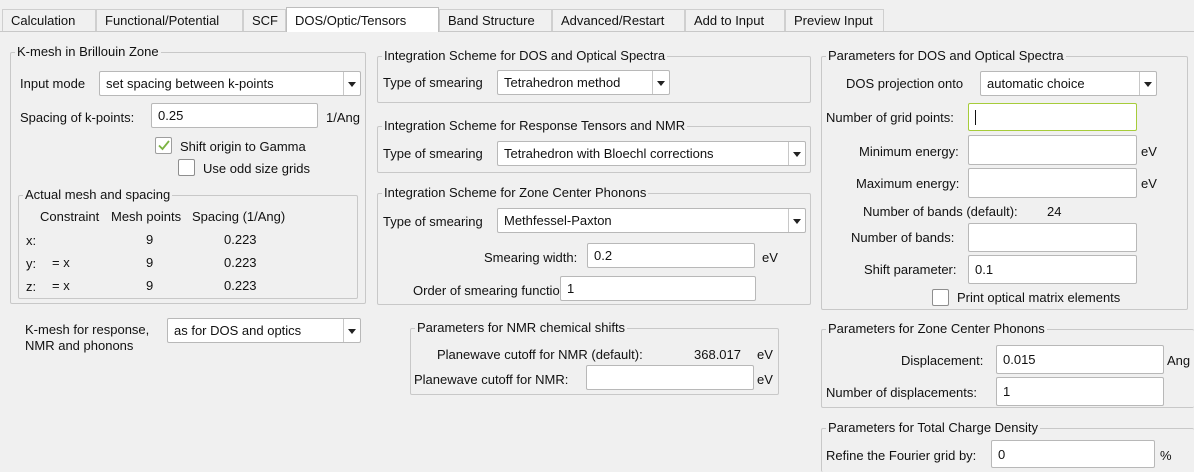  Describe the element at coordinates (1052, 150) in the screenshot. I see `min-energy-input` at that location.